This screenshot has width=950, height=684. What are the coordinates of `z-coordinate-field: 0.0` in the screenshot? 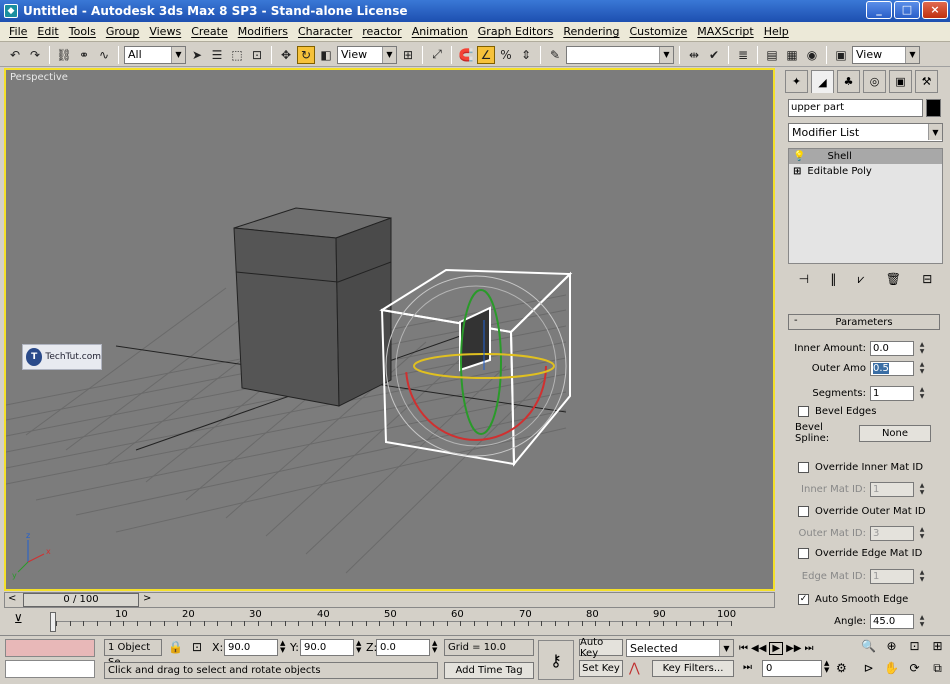 It's located at (403, 647).